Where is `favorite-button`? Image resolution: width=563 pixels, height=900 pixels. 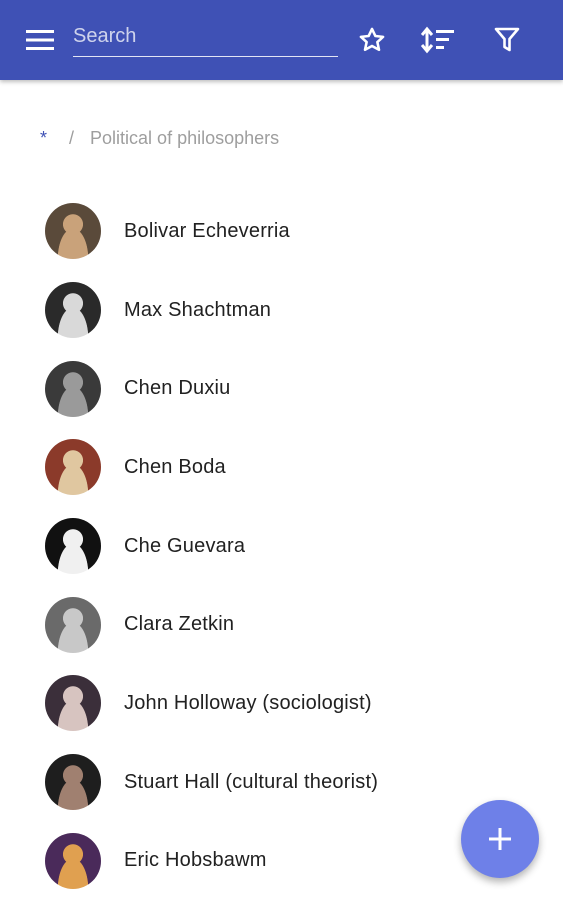
favorite-button is located at coordinates (372, 40).